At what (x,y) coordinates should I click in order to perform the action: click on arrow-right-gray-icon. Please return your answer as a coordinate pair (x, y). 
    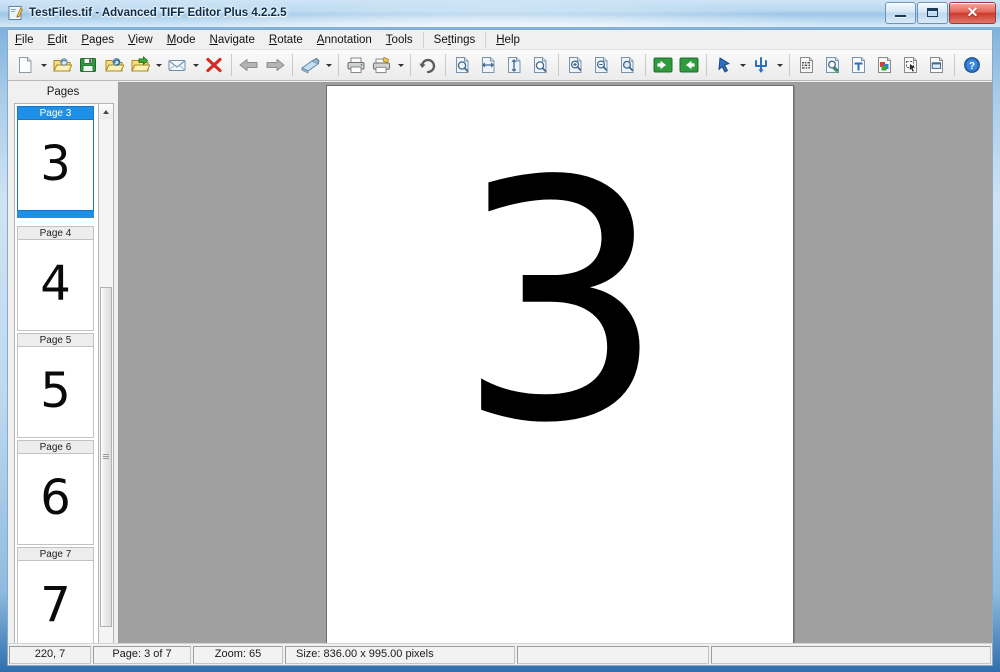
    Looking at the image, I should click on (275, 65).